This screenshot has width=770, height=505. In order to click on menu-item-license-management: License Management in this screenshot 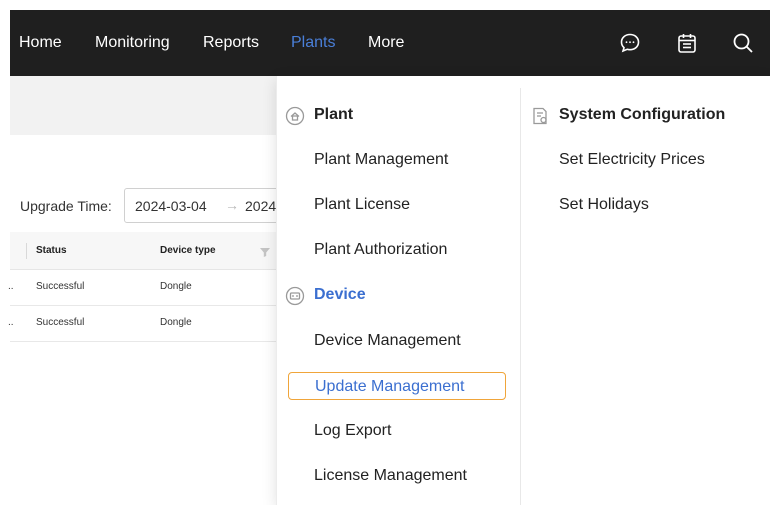, I will do `click(390, 476)`.